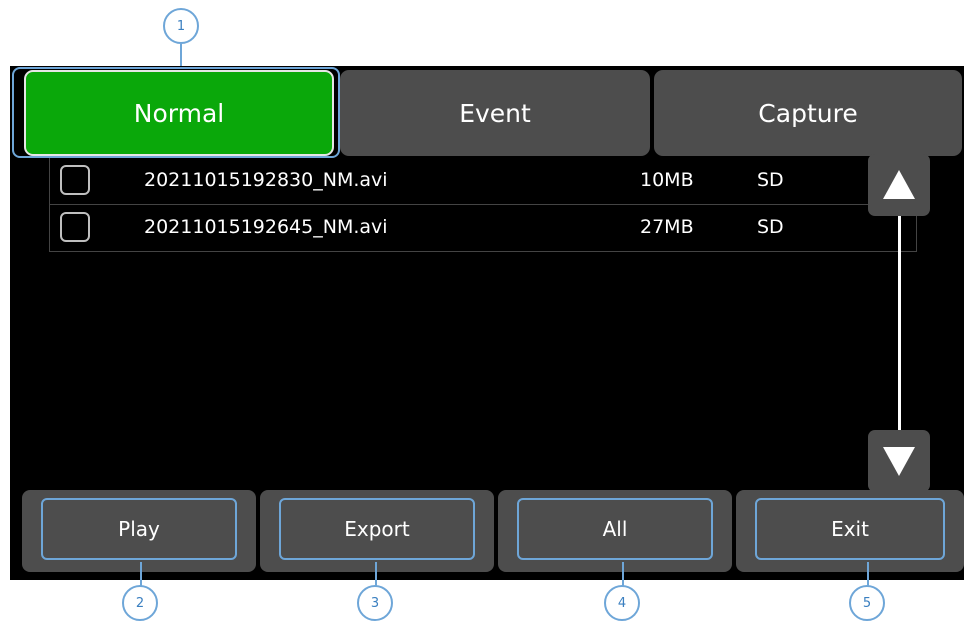  Describe the element at coordinates (483, 228) in the screenshot. I see `table-row: 20211015192645_NM.avi 27MB SD` at that location.